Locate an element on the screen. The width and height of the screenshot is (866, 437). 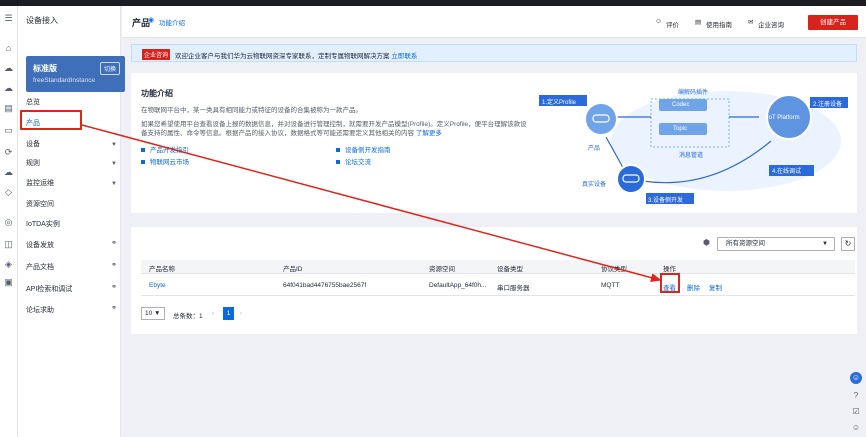
chat-icon: ☺ is located at coordinates (856, 428).